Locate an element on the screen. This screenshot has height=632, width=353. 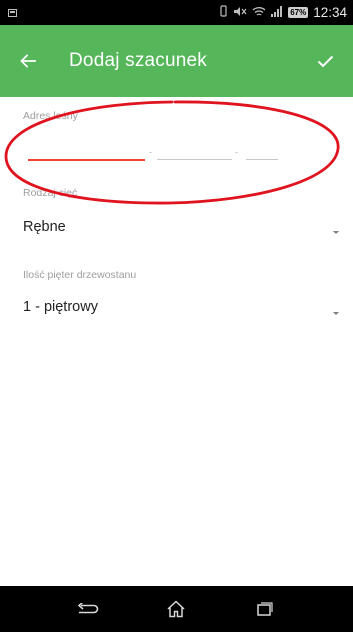
page-title: Dodaj szacunek is located at coordinates (138, 60).